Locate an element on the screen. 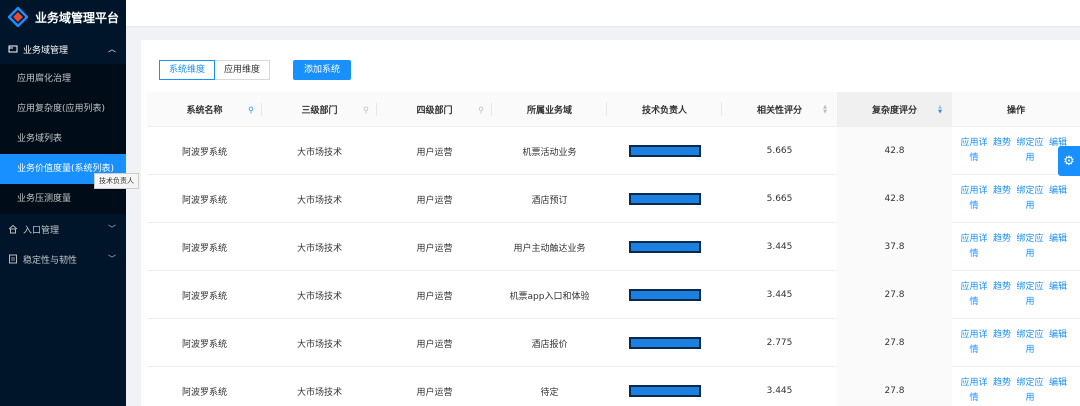  settings-gear-button: ⚙ is located at coordinates (1069, 161).